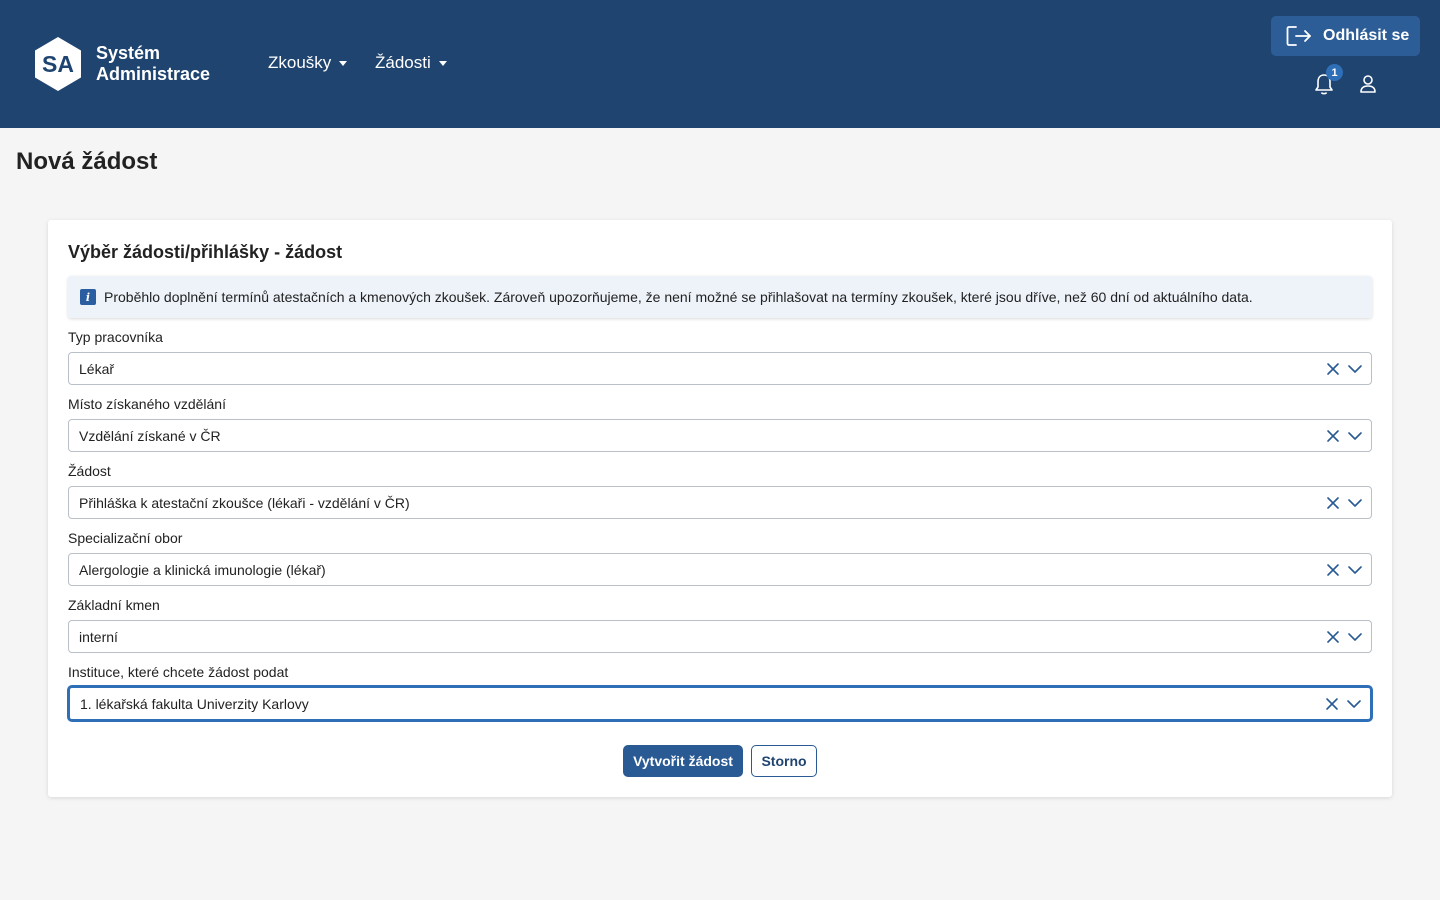  I want to click on user-icon, so click(1368, 84).